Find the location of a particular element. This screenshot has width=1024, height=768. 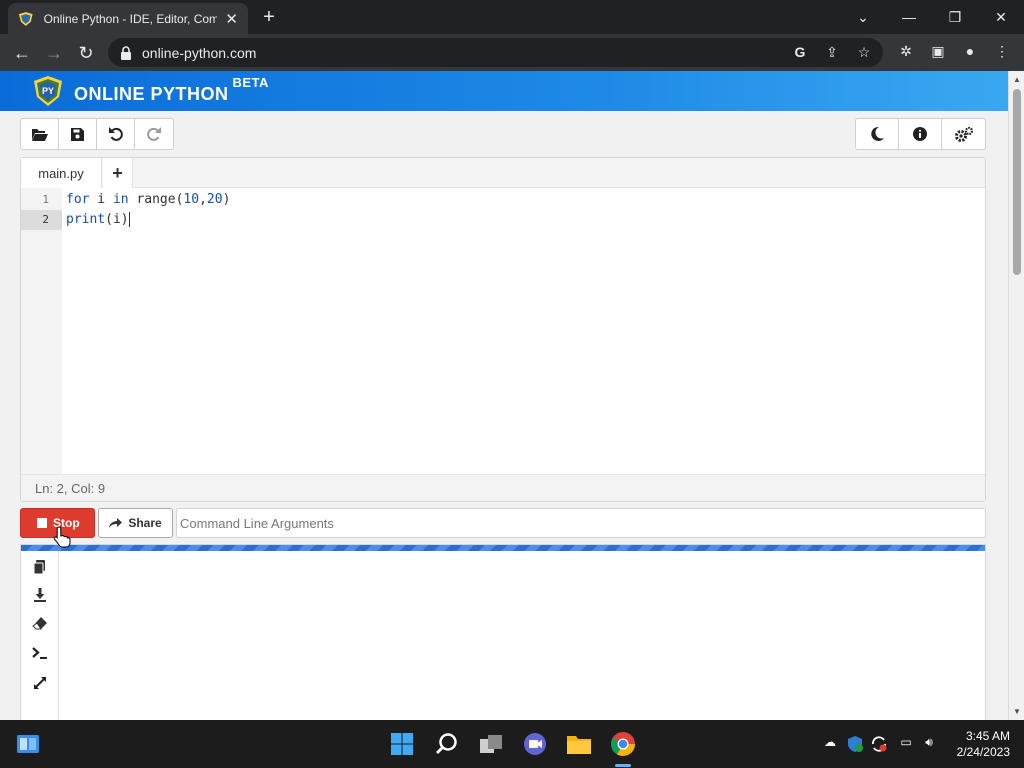

undo-button is located at coordinates (116, 134).